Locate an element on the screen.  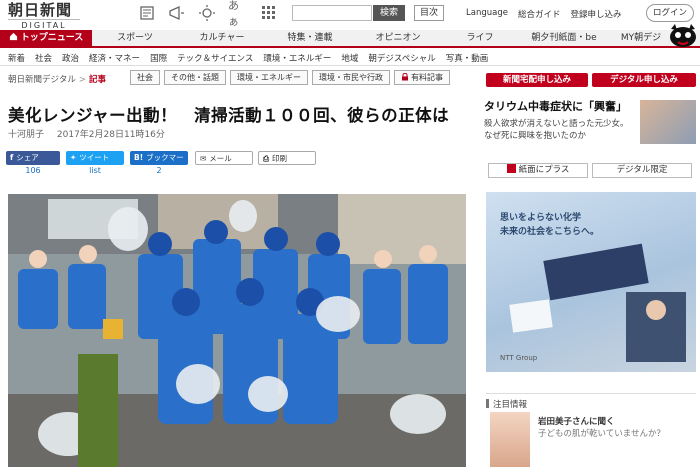
featured-info-section: 注目情報 is located at coordinates (591, 401).